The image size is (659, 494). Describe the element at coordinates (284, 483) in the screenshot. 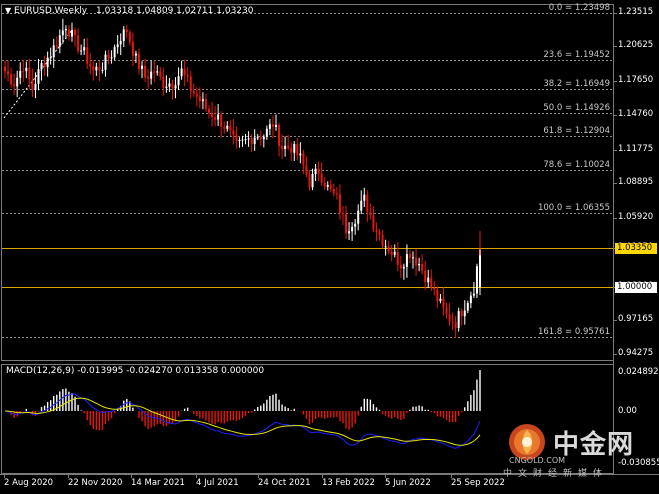

I see `date-tick-label: 24 Oct 2021` at that location.